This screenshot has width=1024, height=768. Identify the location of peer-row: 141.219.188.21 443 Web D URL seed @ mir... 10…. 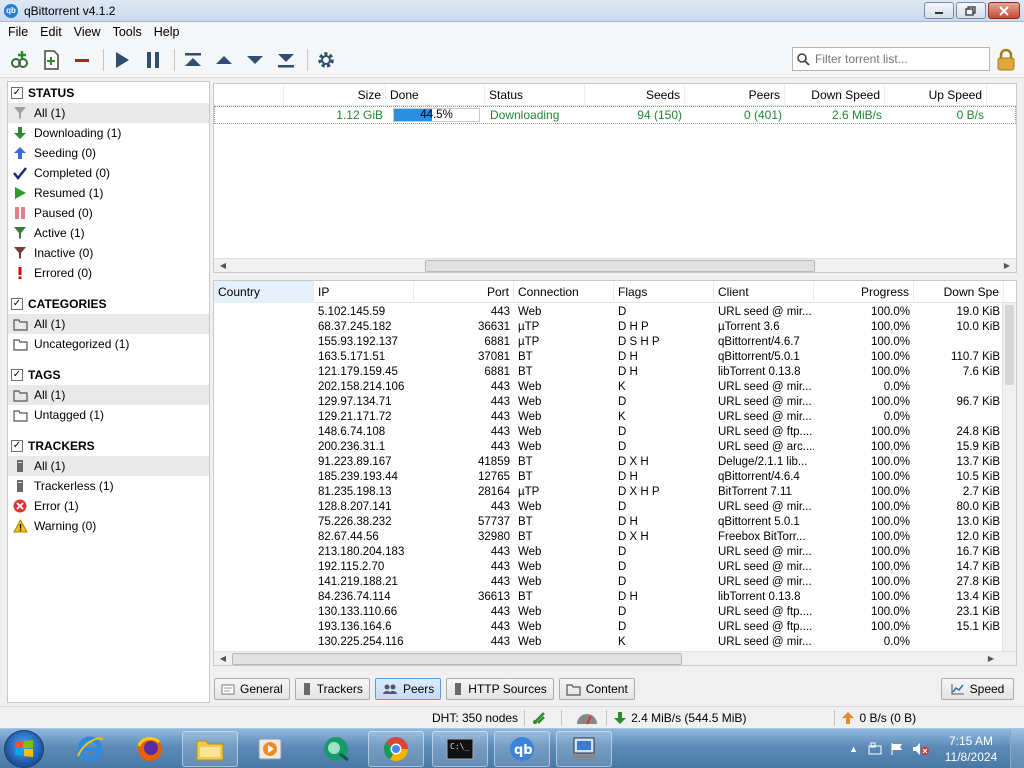
(615, 581).